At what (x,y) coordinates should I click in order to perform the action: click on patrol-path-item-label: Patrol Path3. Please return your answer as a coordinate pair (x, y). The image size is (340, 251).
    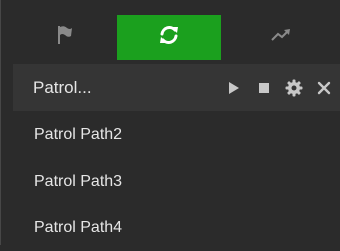
    Looking at the image, I should click on (78, 181).